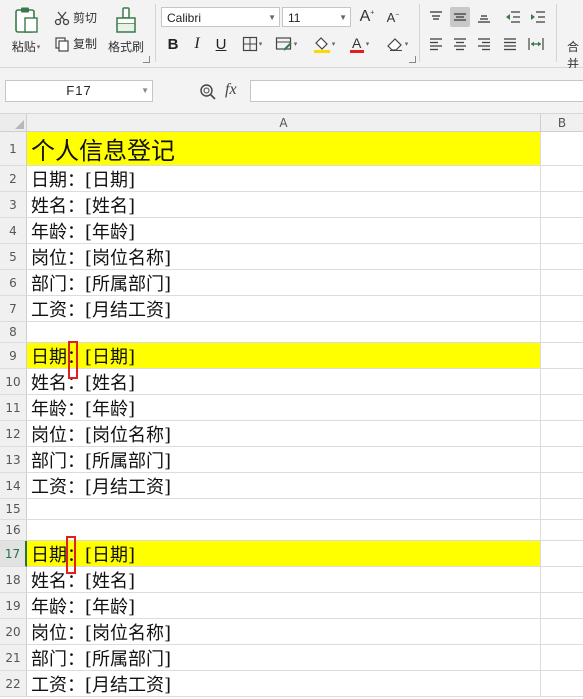  I want to click on cell-b12, so click(562, 434).